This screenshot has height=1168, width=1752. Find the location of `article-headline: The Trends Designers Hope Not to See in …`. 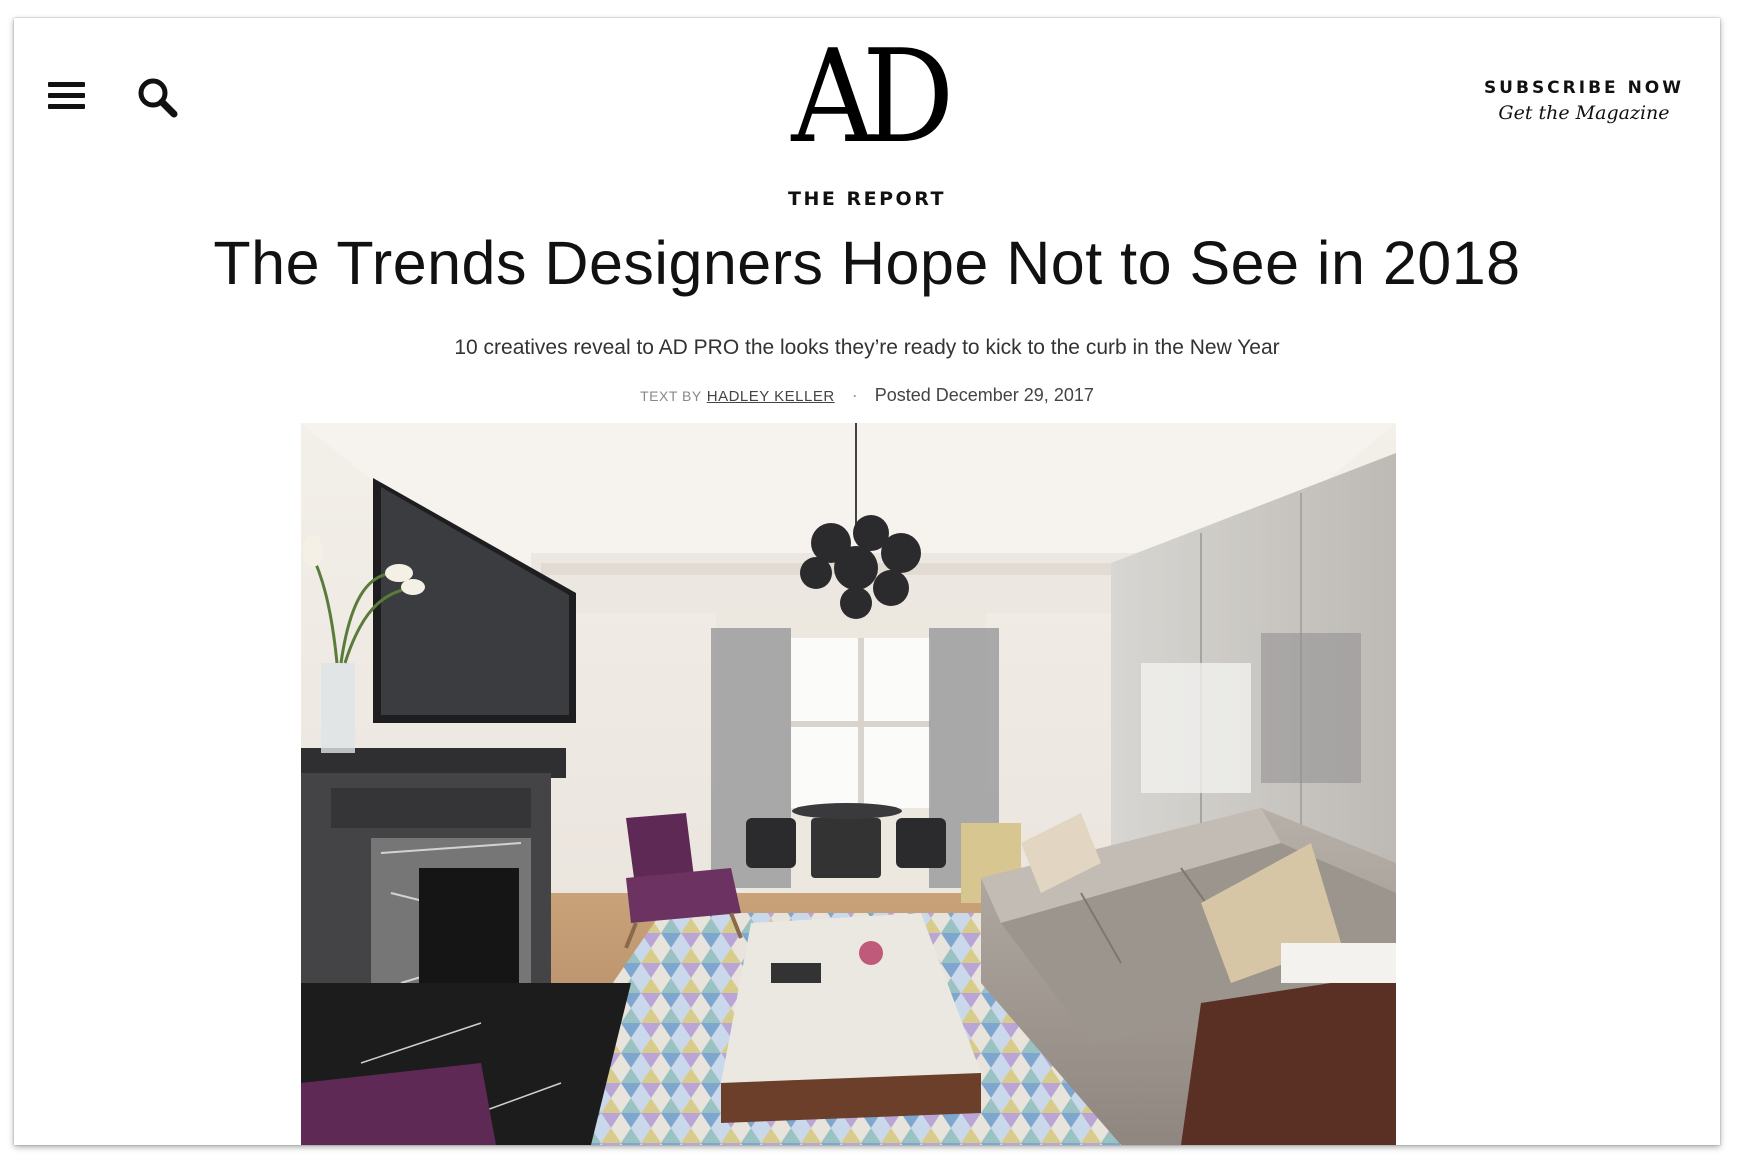

article-headline: The Trends Designers Hope Not to See in … is located at coordinates (867, 263).